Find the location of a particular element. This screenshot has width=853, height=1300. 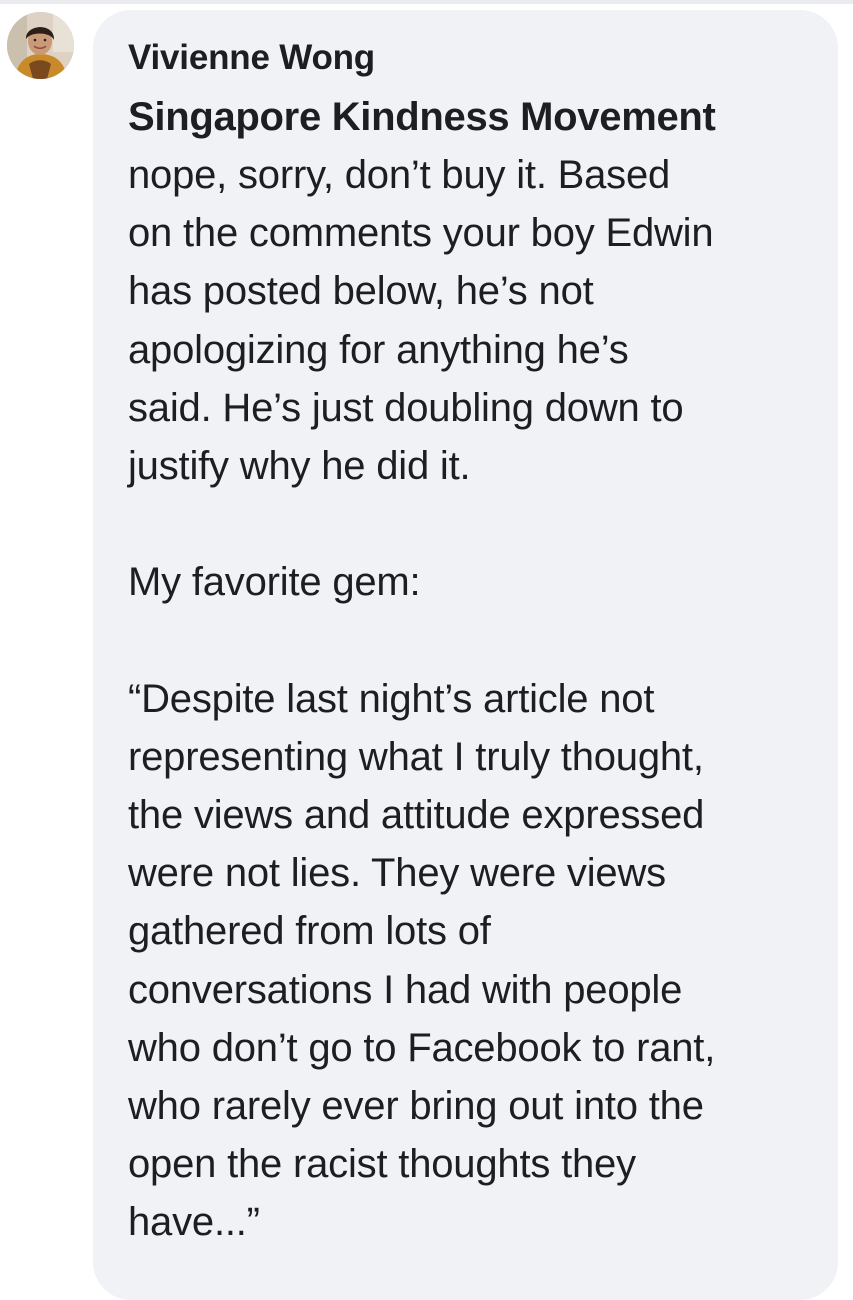

profile-photo-icon is located at coordinates (40, 45).